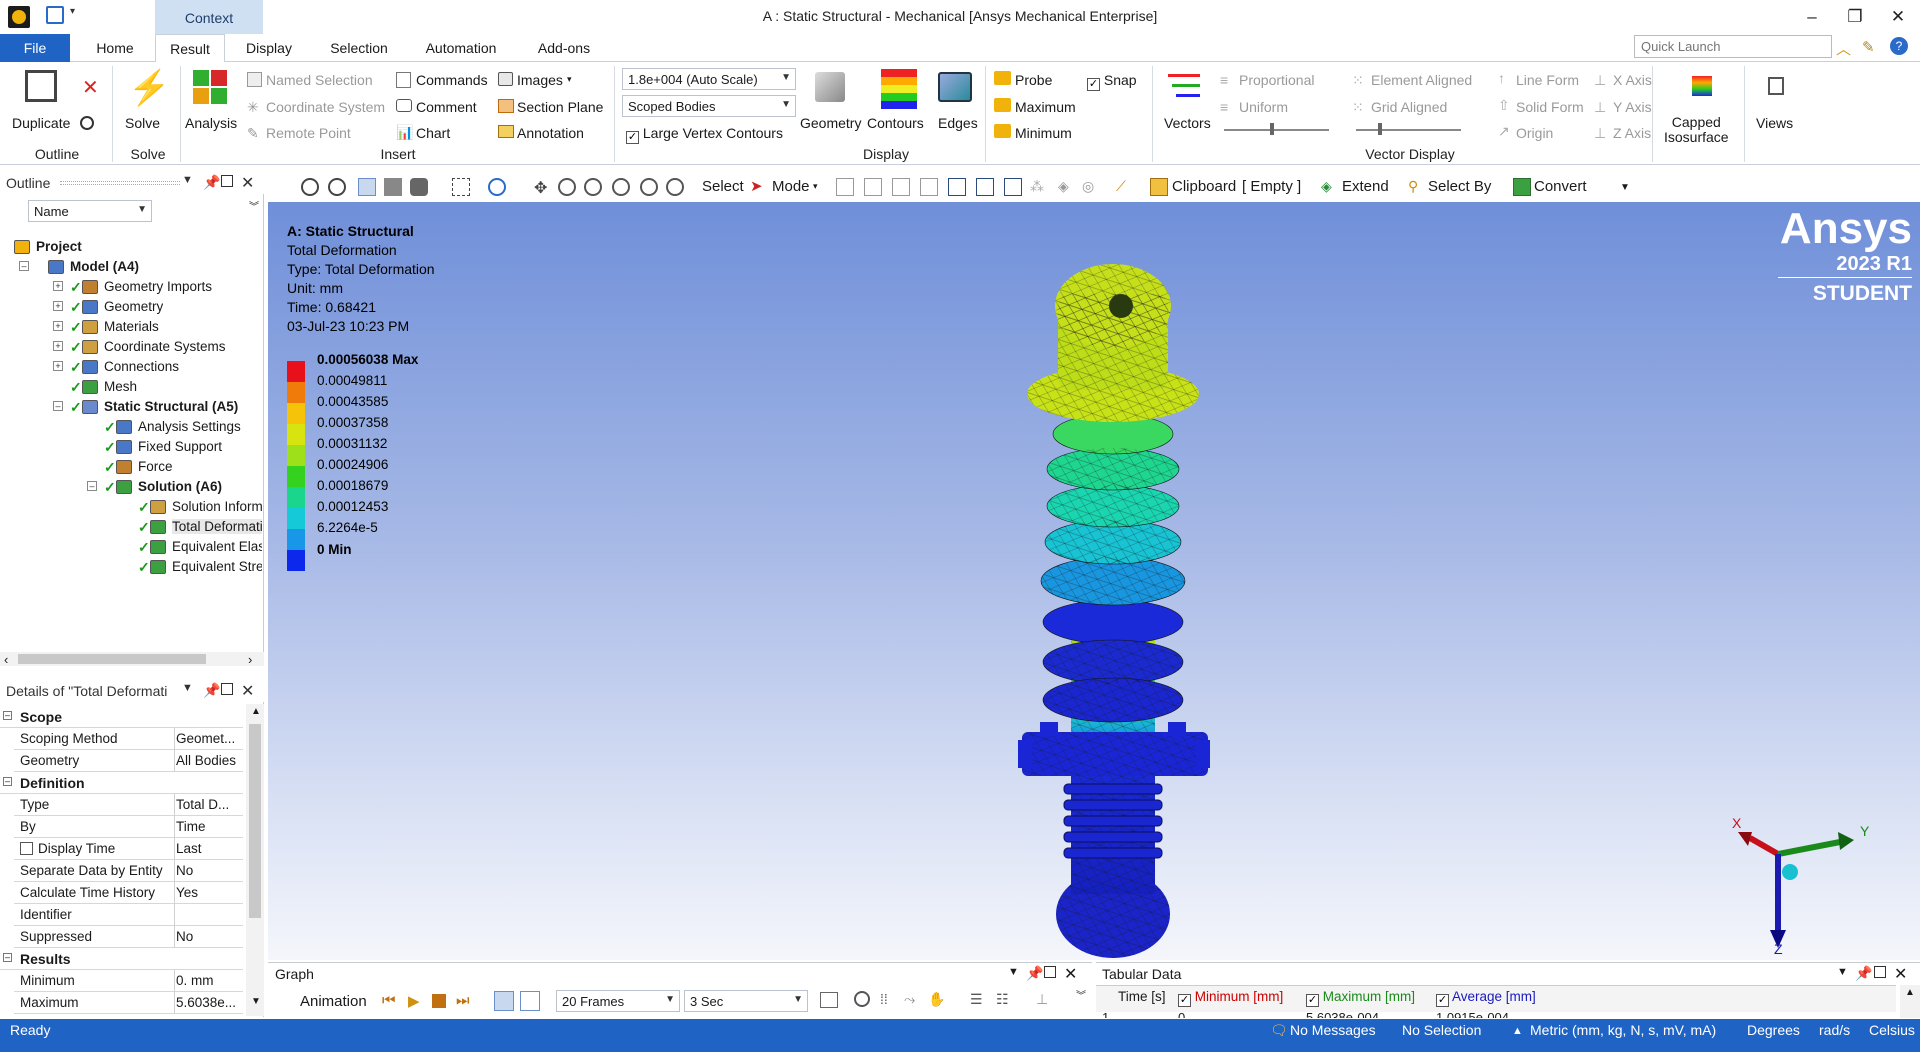 This screenshot has height=1052, width=1920. Describe the element at coordinates (1547, 80) in the screenshot. I see `line-form-button: Line Form` at that location.